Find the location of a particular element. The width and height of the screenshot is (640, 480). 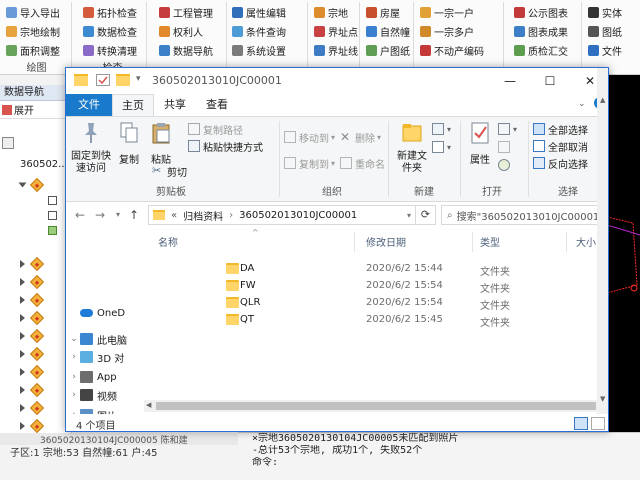

column-header-name: 名称 is located at coordinates (168, 242).